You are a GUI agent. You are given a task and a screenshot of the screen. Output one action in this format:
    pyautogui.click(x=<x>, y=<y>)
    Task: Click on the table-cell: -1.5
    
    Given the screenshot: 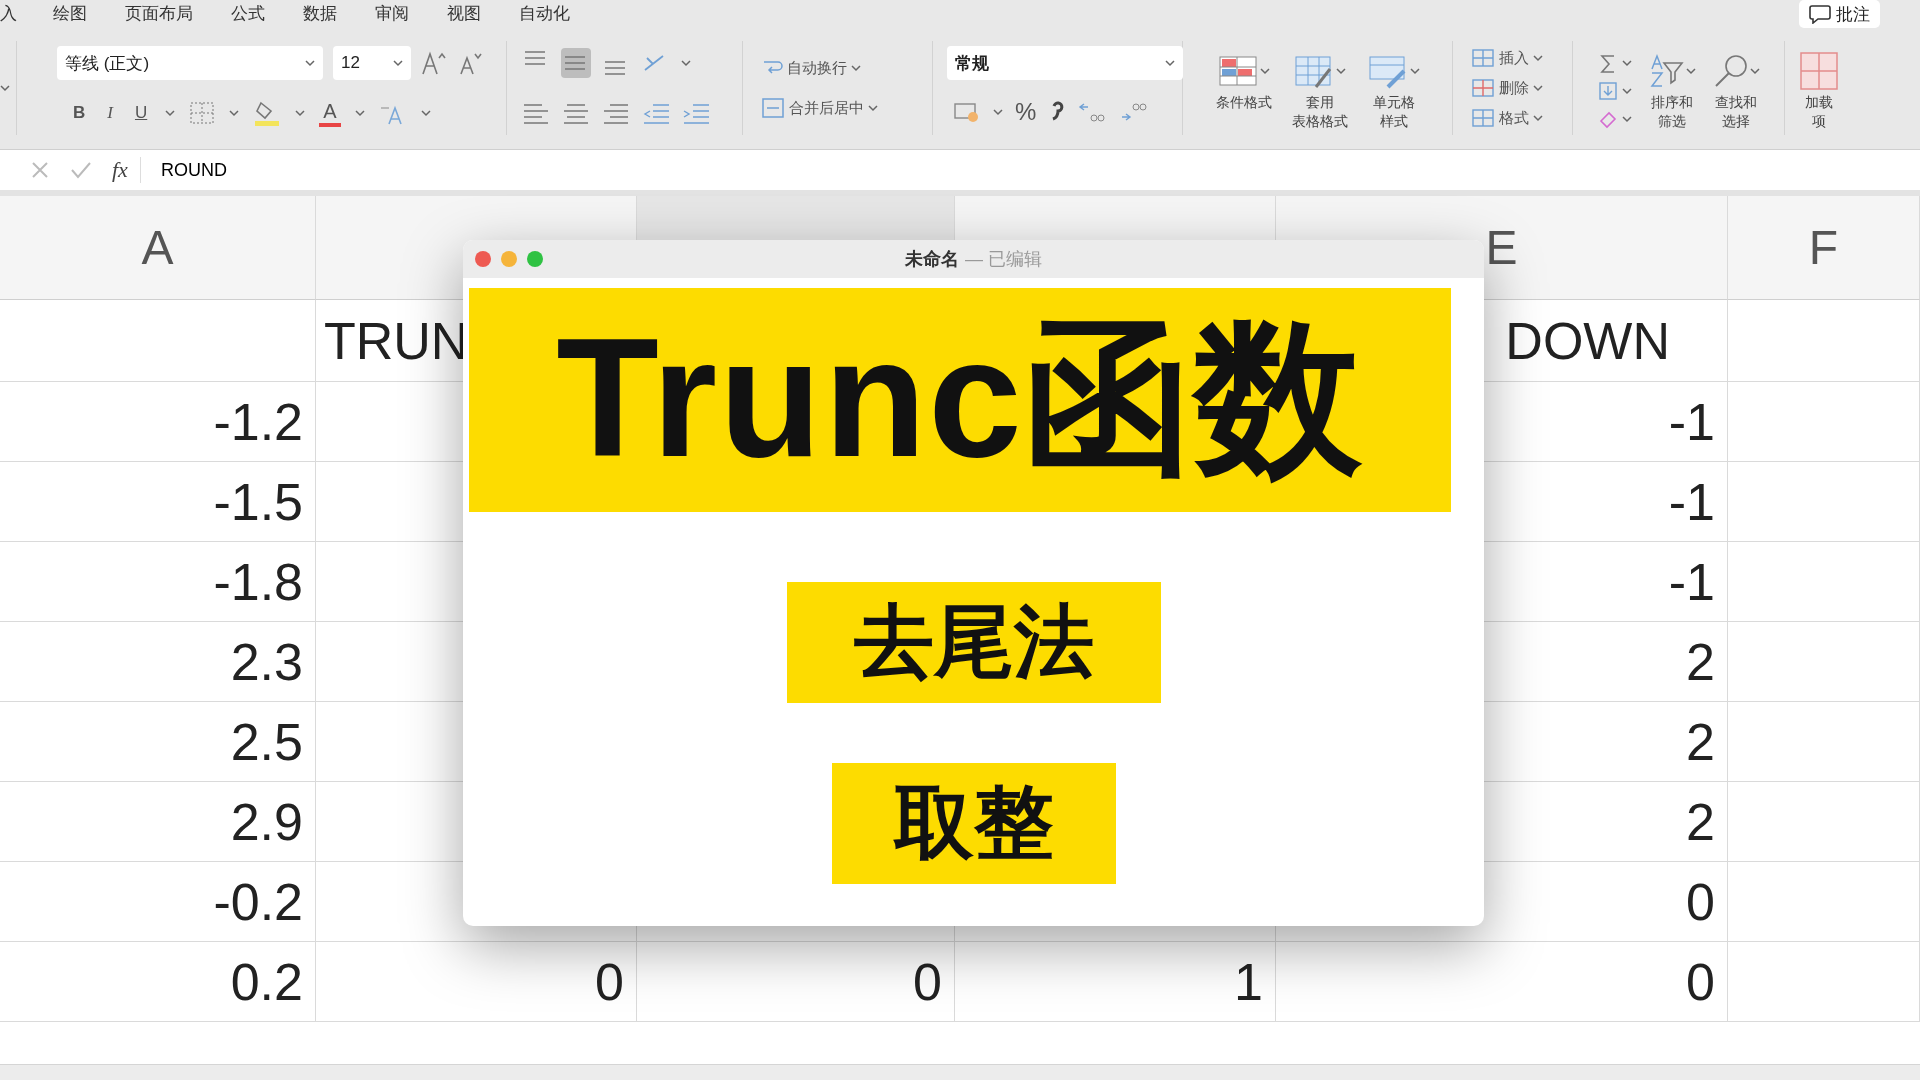 What is the action you would take?
    pyautogui.click(x=158, y=502)
    